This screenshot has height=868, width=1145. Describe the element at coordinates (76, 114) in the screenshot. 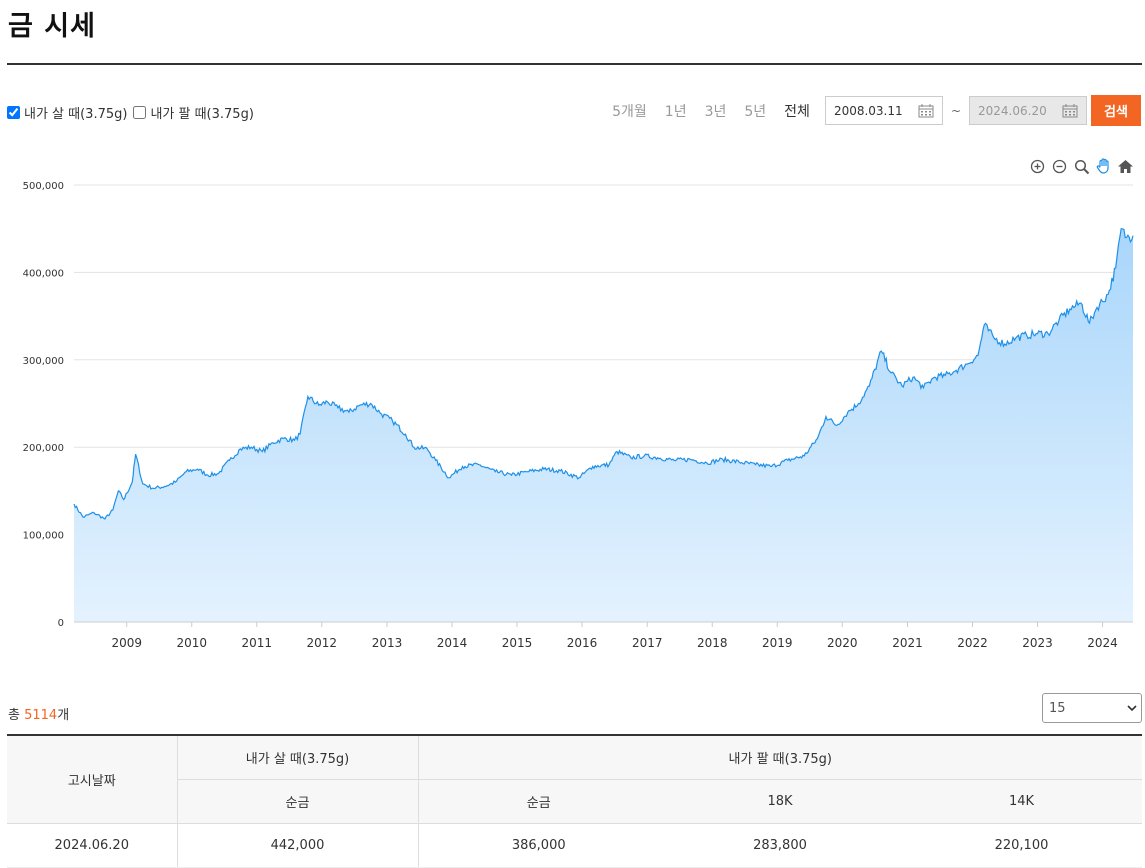

I see `buy-filter-label: 내가 살 때(3.75g)` at that location.